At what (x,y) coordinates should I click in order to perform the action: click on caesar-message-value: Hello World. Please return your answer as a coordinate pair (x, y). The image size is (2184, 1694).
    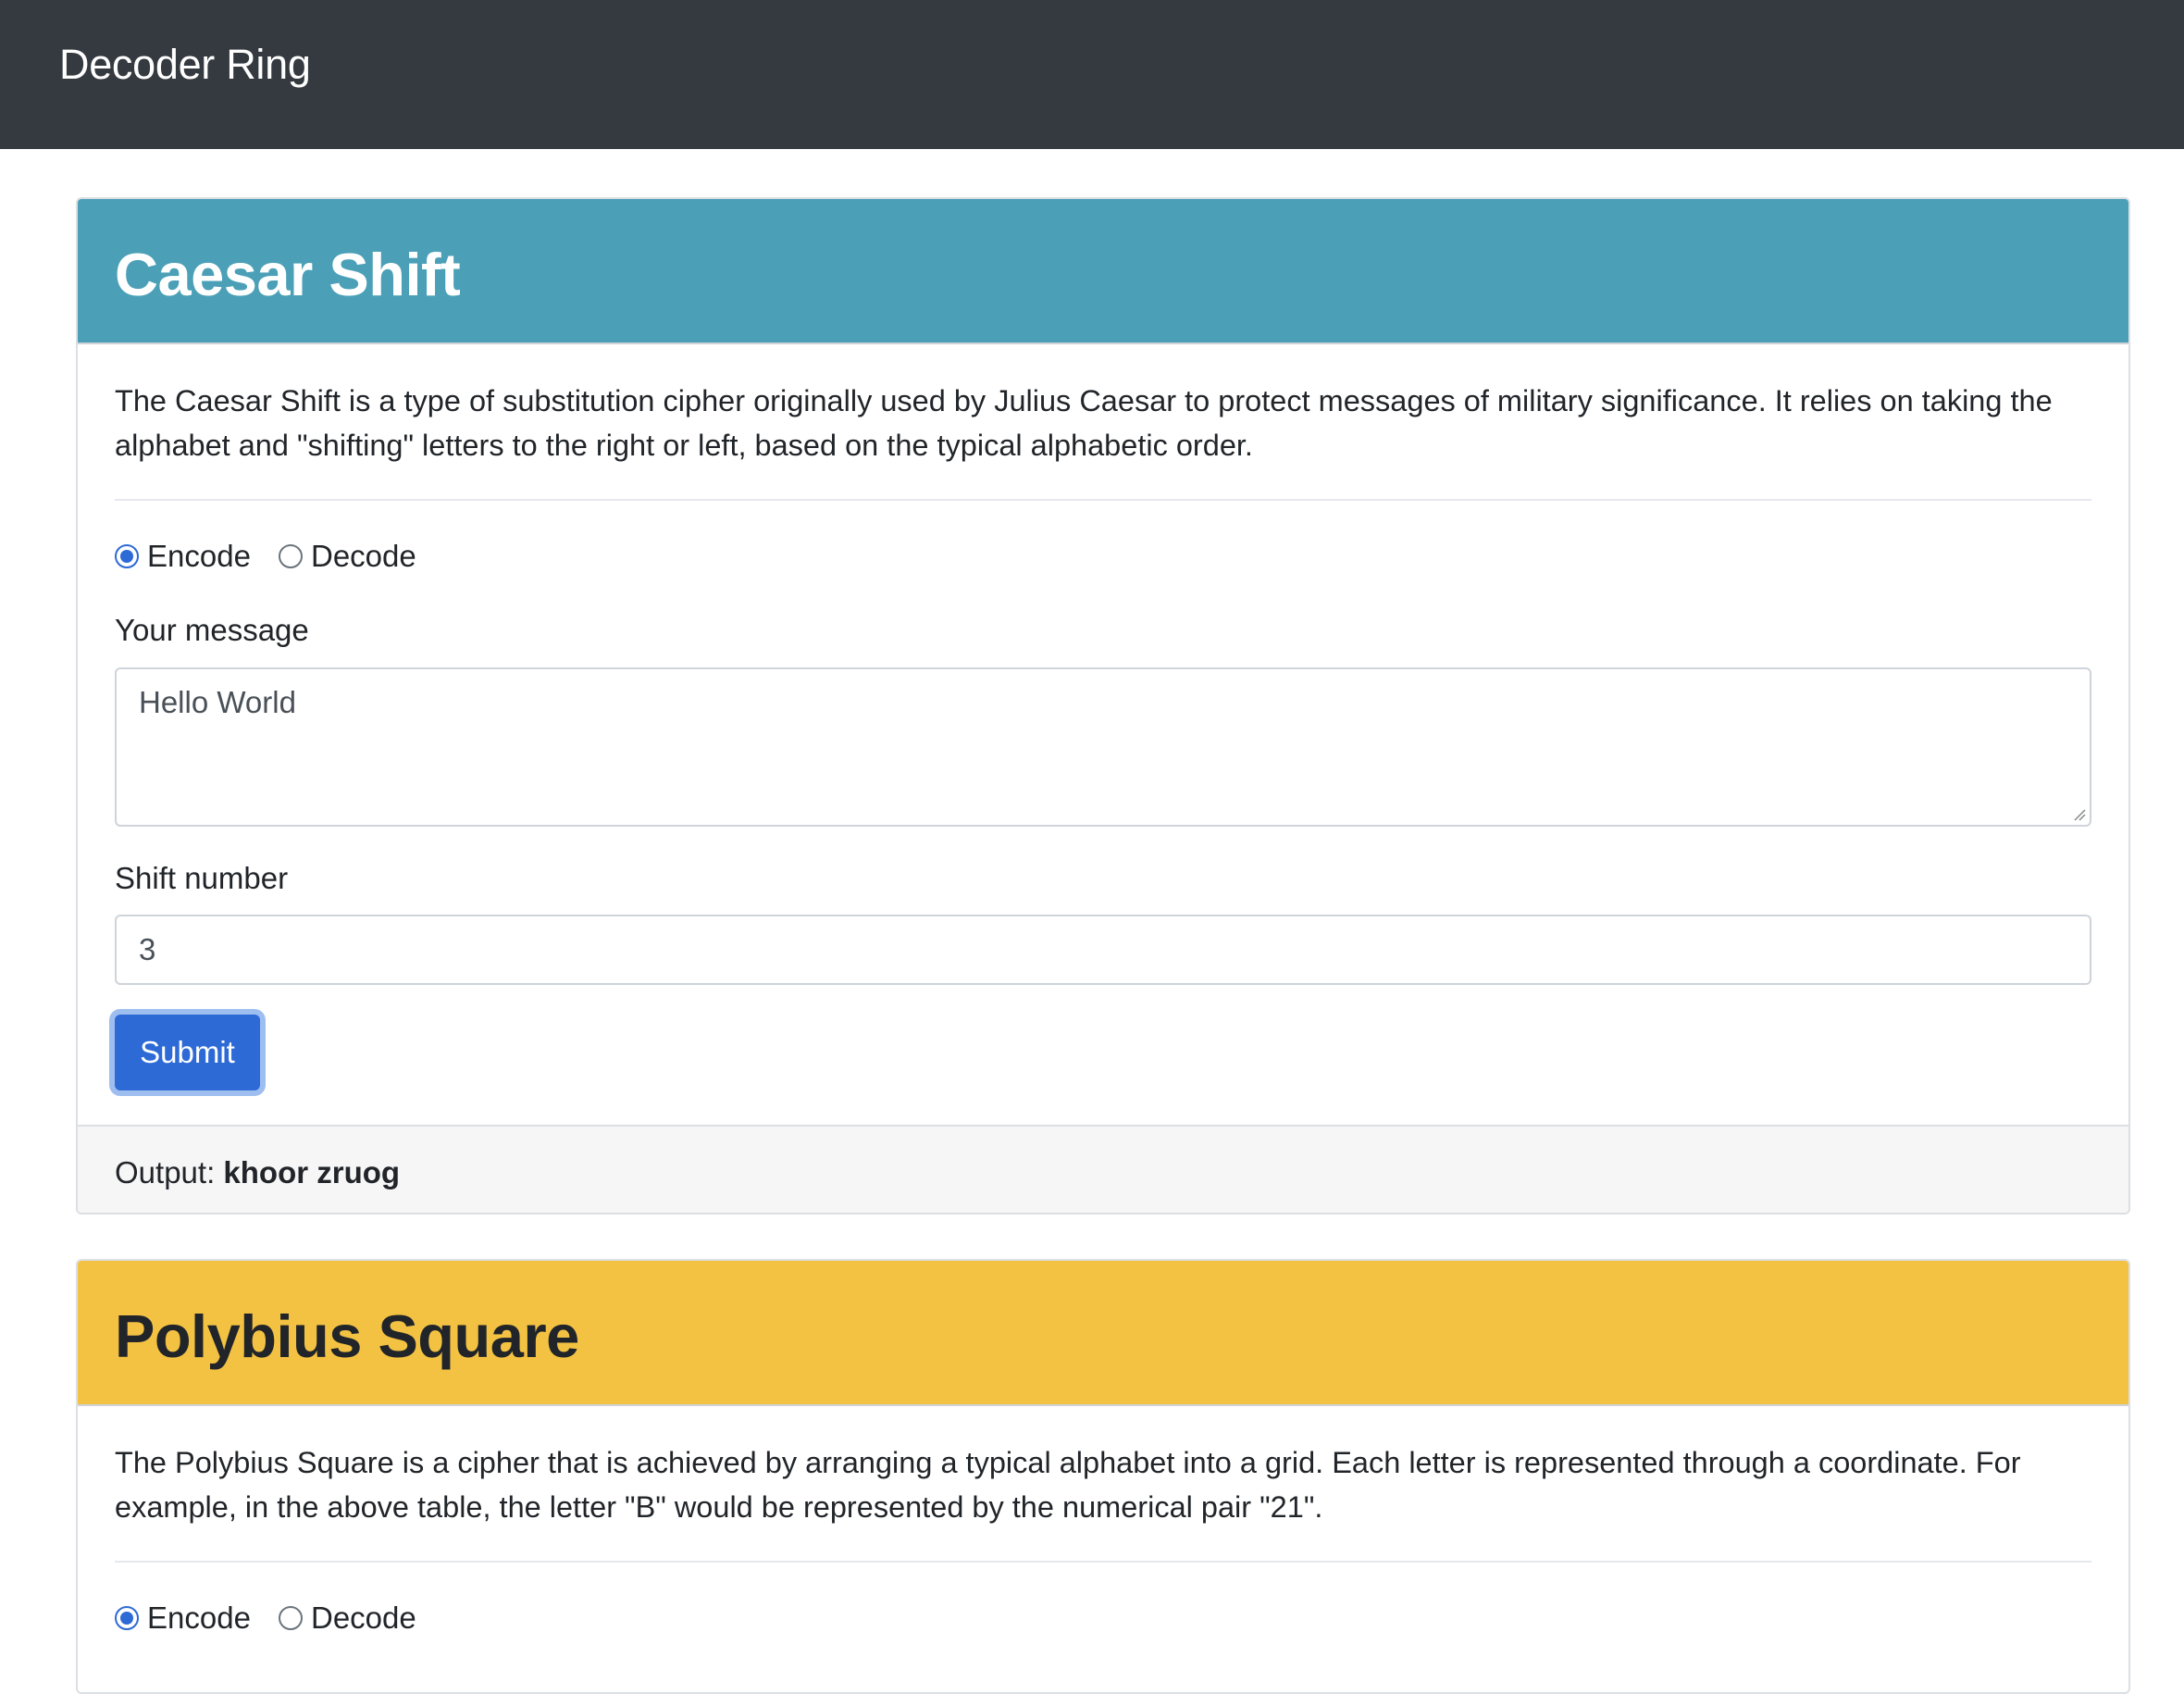
    Looking at the image, I should click on (217, 702).